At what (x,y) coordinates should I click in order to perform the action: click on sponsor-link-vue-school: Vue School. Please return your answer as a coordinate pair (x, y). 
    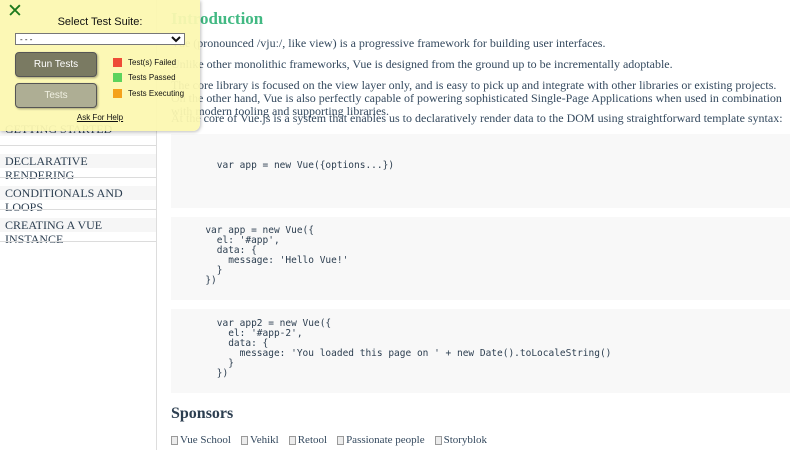
    Looking at the image, I should click on (201, 440).